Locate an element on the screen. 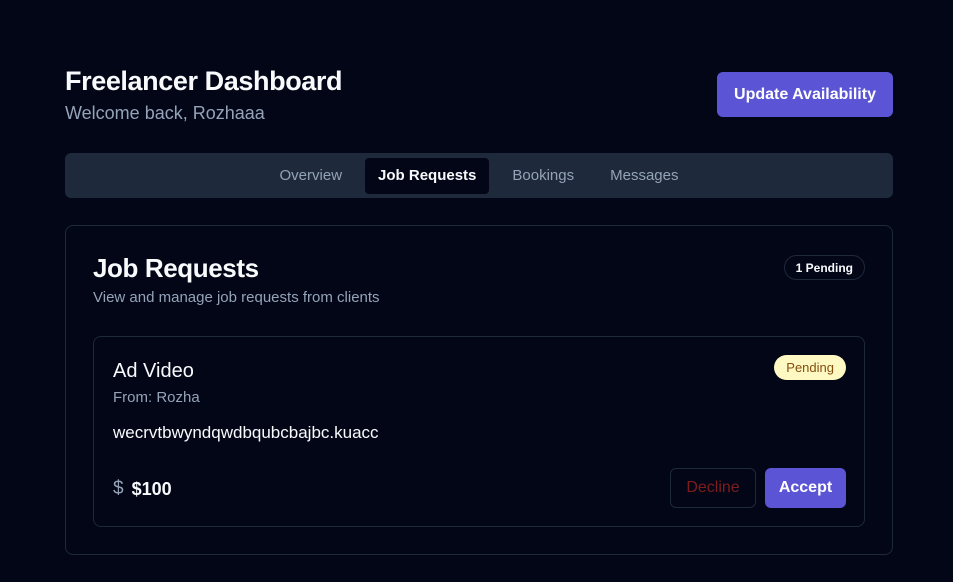 The width and height of the screenshot is (953, 582). card-title: Job Requests is located at coordinates (176, 268).